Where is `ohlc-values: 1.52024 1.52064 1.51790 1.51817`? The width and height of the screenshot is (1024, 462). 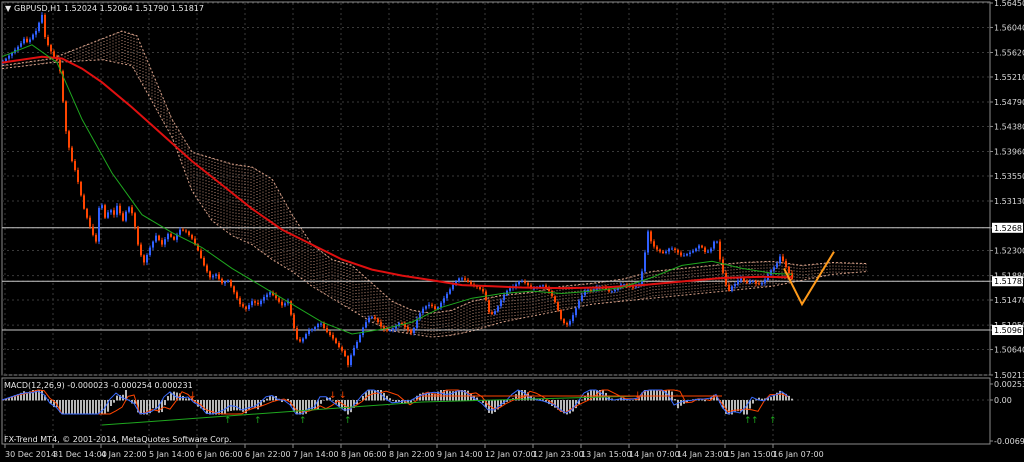
ohlc-values: 1.52024 1.52064 1.51790 1.51817 is located at coordinates (134, 8).